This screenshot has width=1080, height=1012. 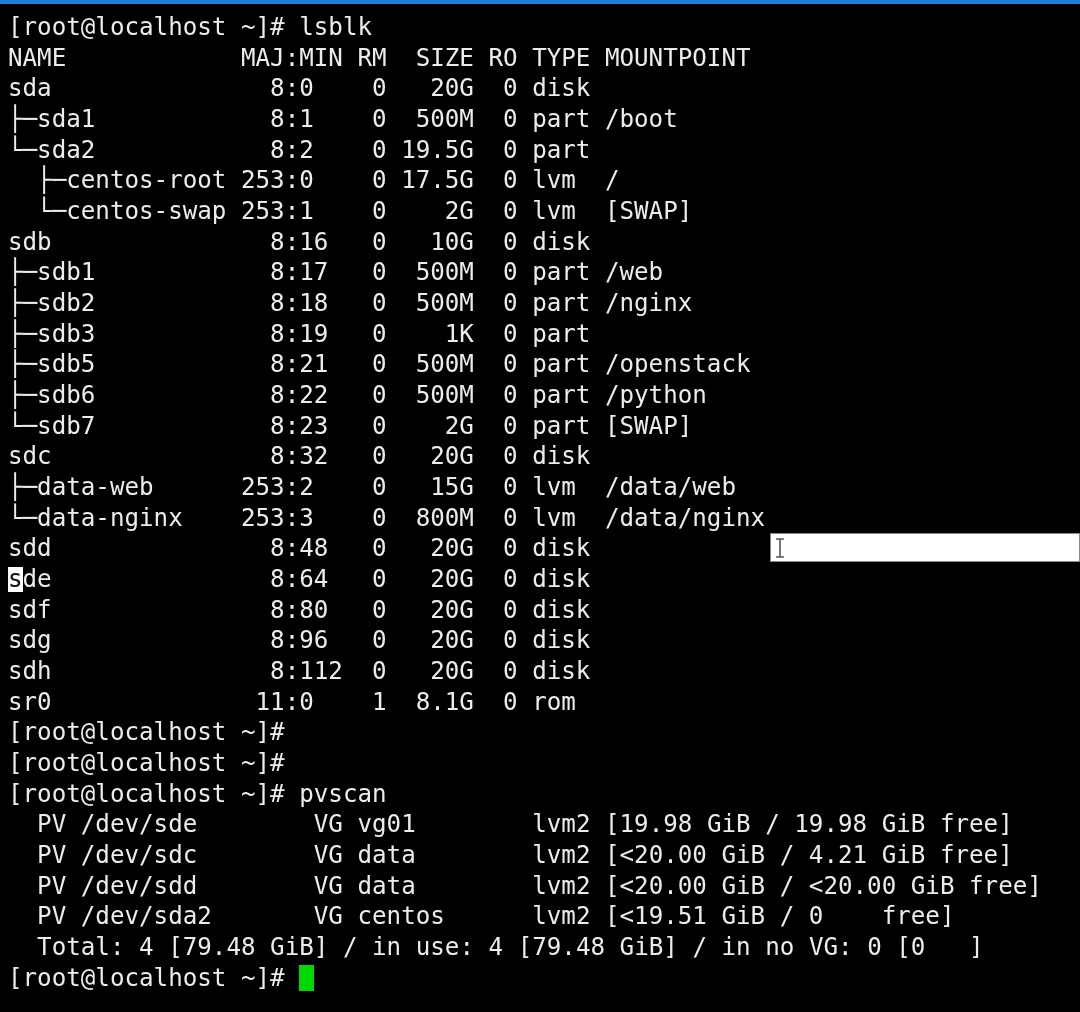 I want to click on table-cell: [19.98 GiB / 19.98 GiB free], so click(x=809, y=825).